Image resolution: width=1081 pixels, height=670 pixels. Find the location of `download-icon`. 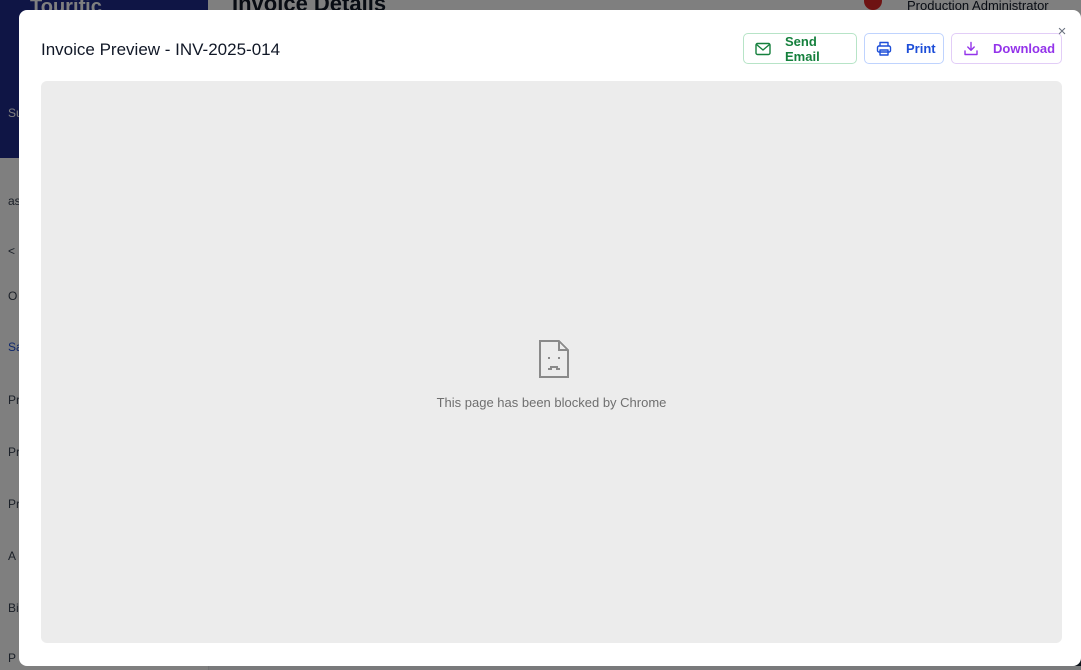

download-icon is located at coordinates (971, 48).